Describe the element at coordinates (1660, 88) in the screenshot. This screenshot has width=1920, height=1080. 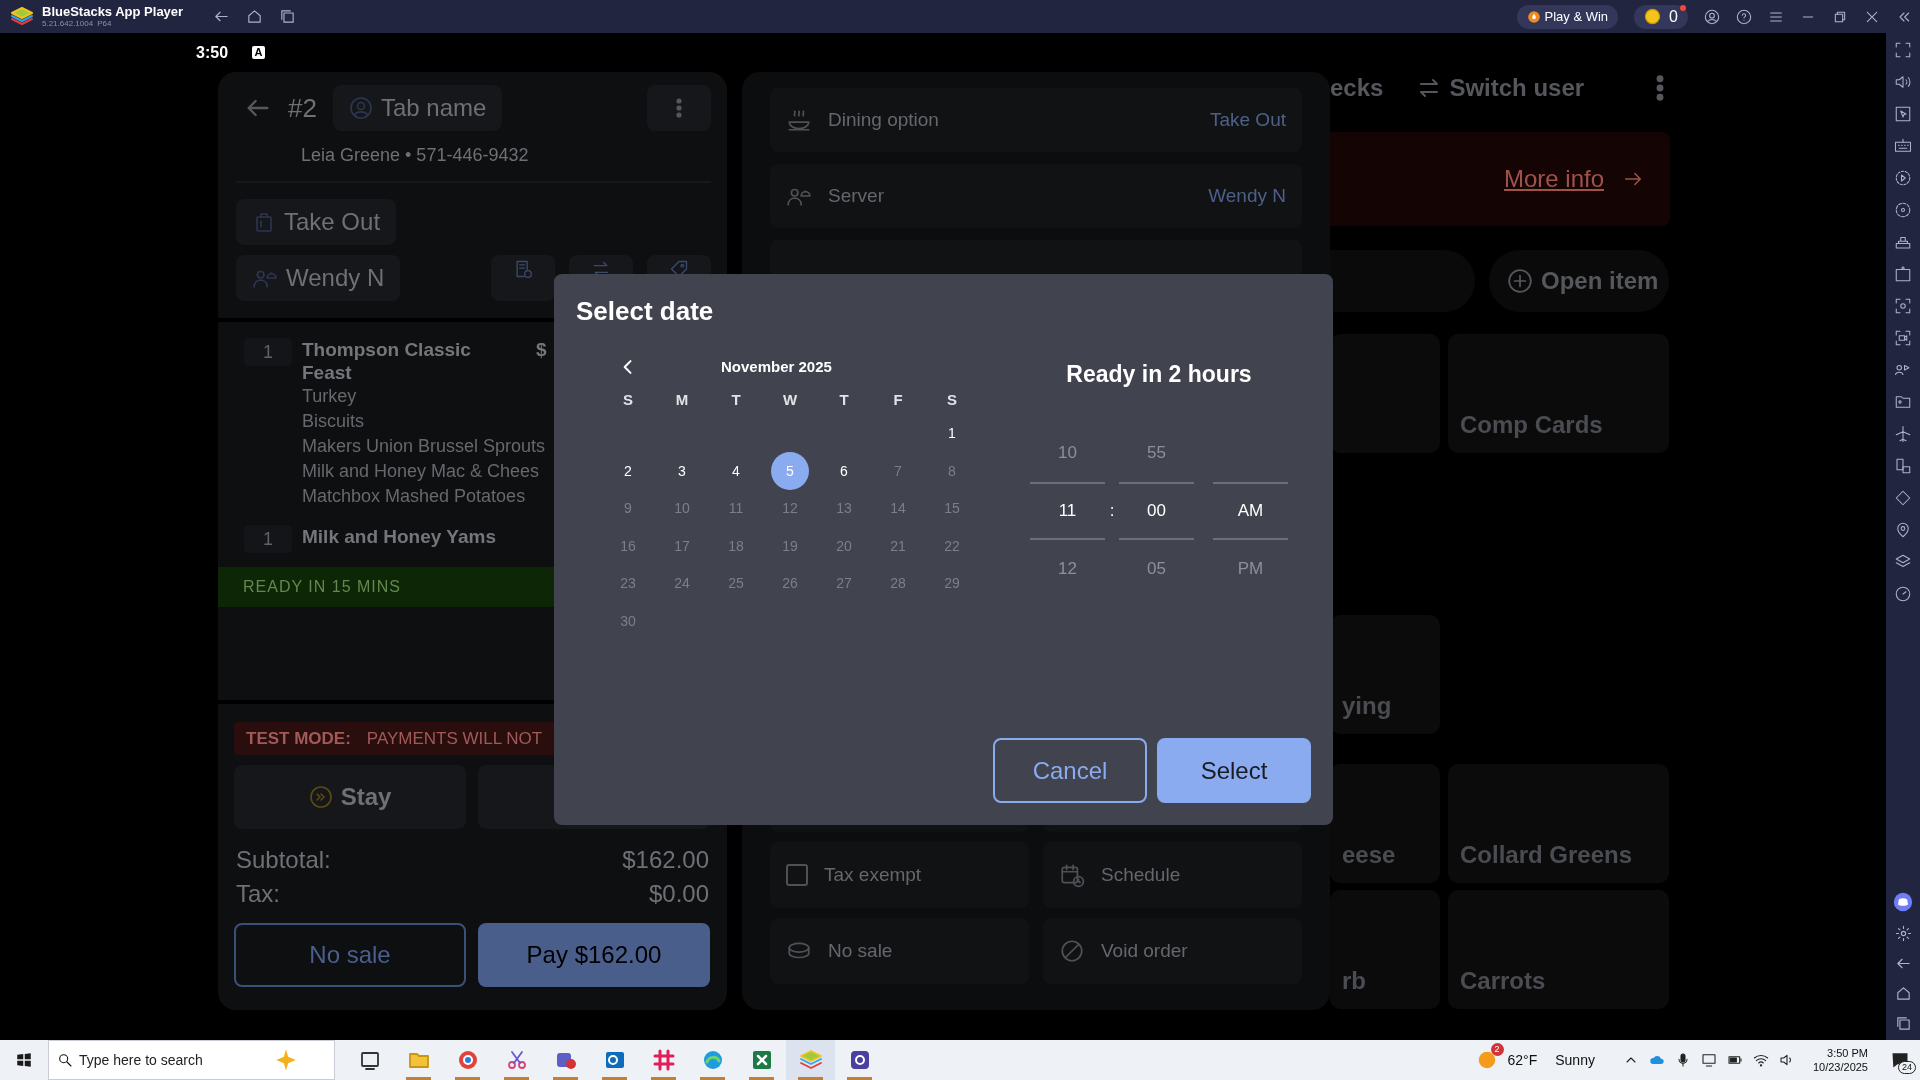
I see `more-vertical-icon` at that location.